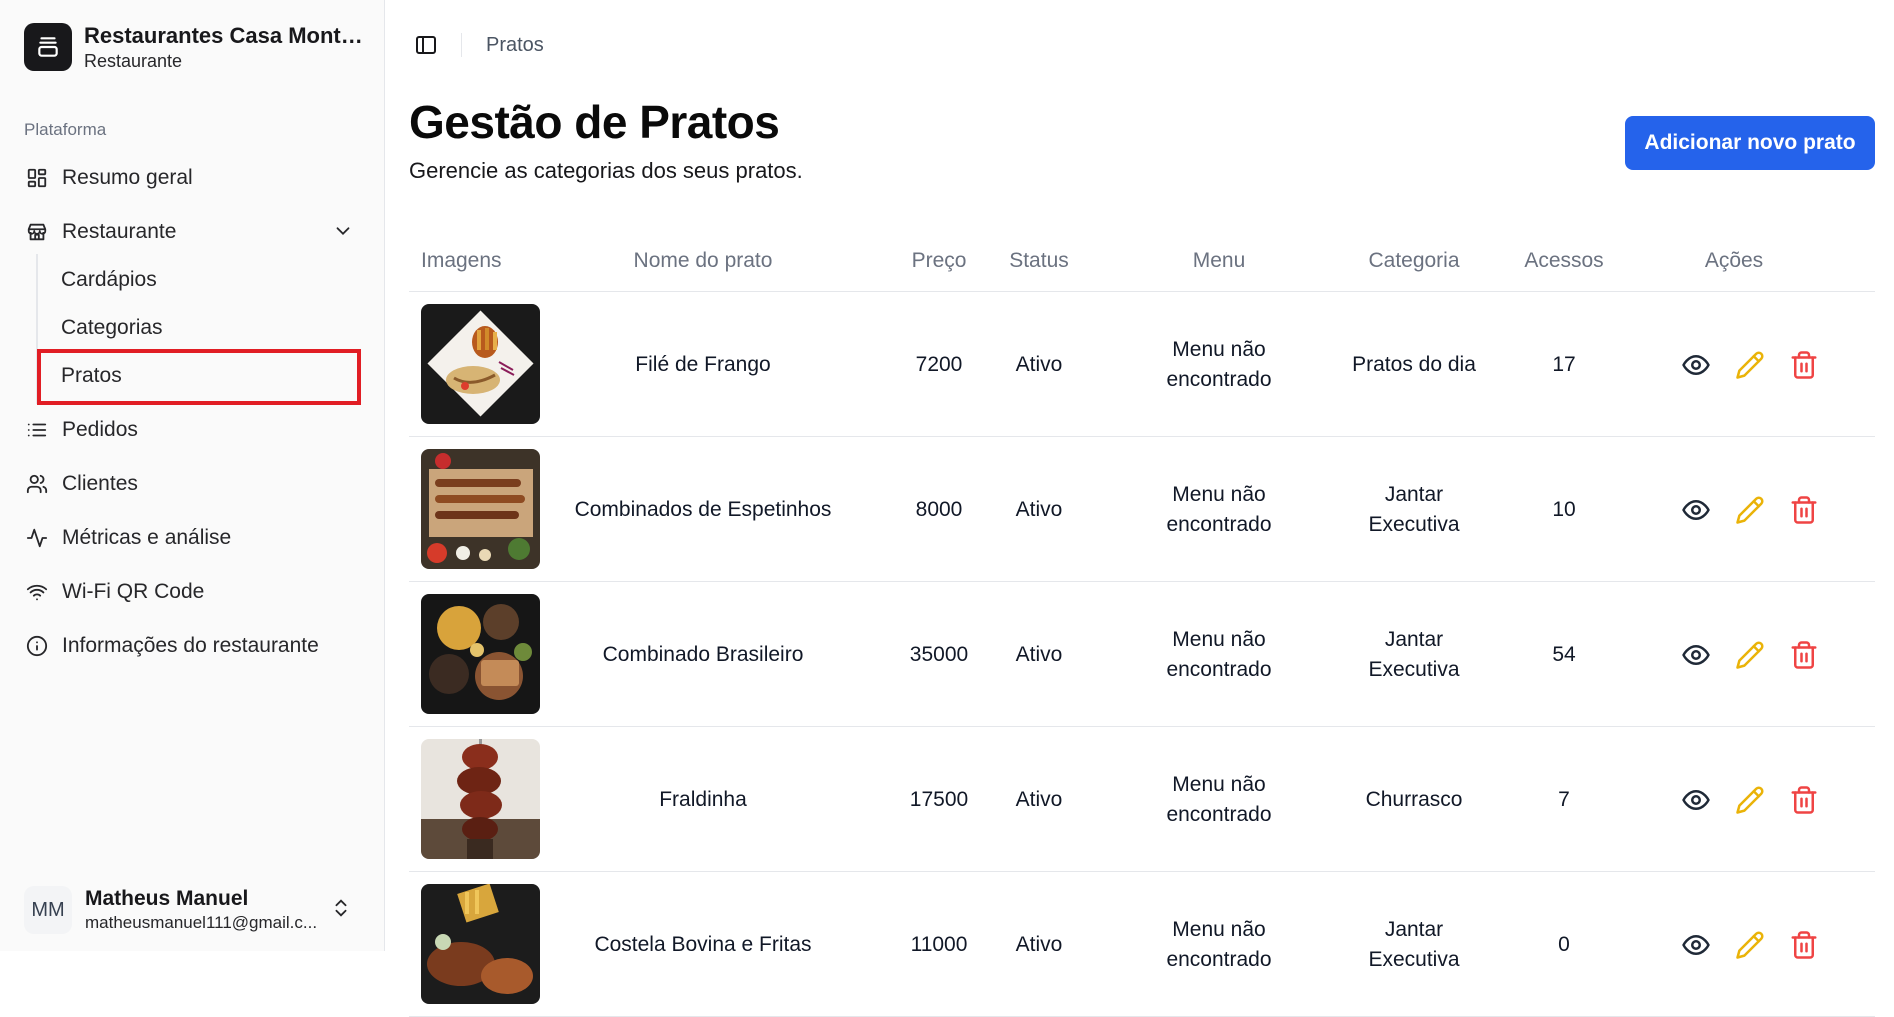  What do you see at coordinates (477, 45) in the screenshot?
I see `topbar: Pratos` at bounding box center [477, 45].